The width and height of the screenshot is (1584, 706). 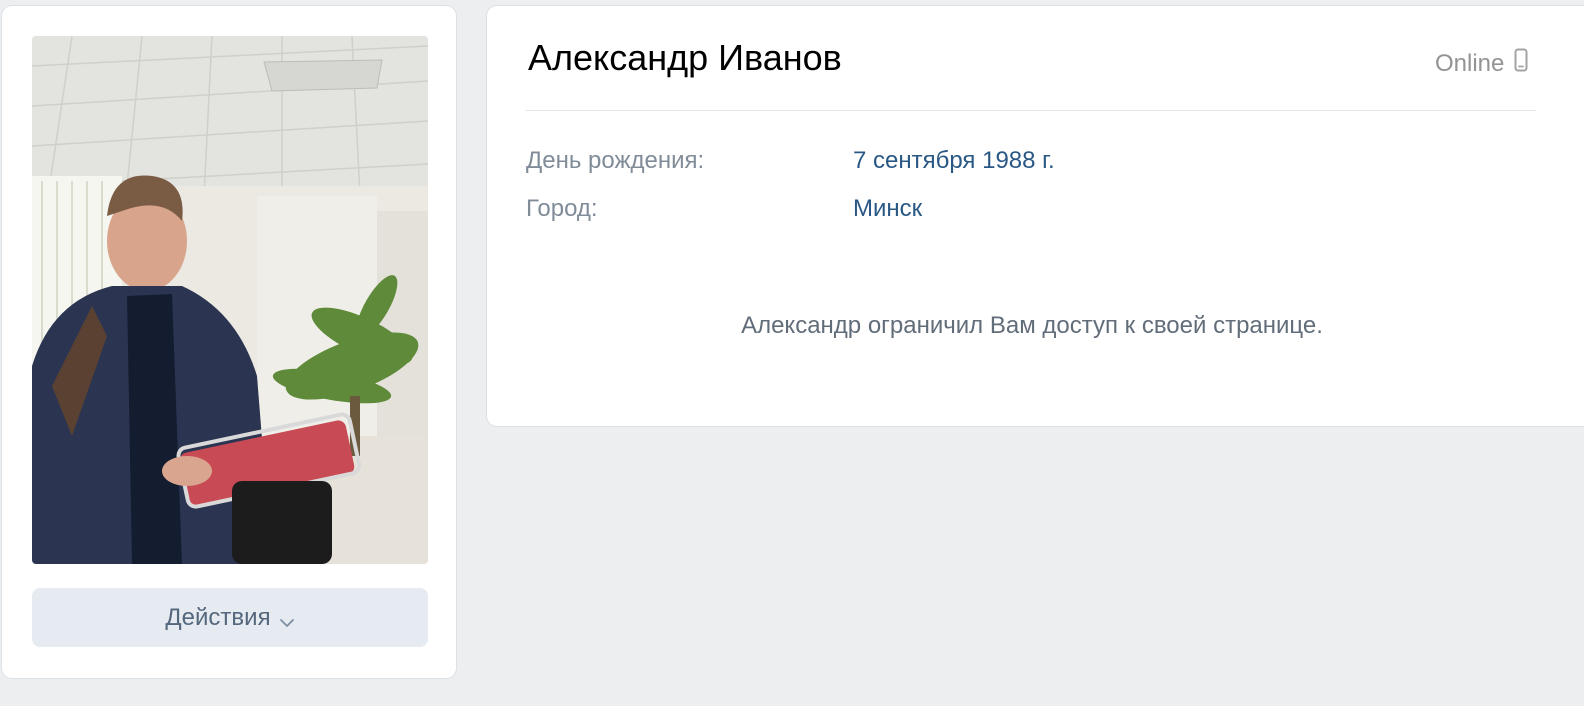 I want to click on city-value-link: Минск, so click(x=887, y=209).